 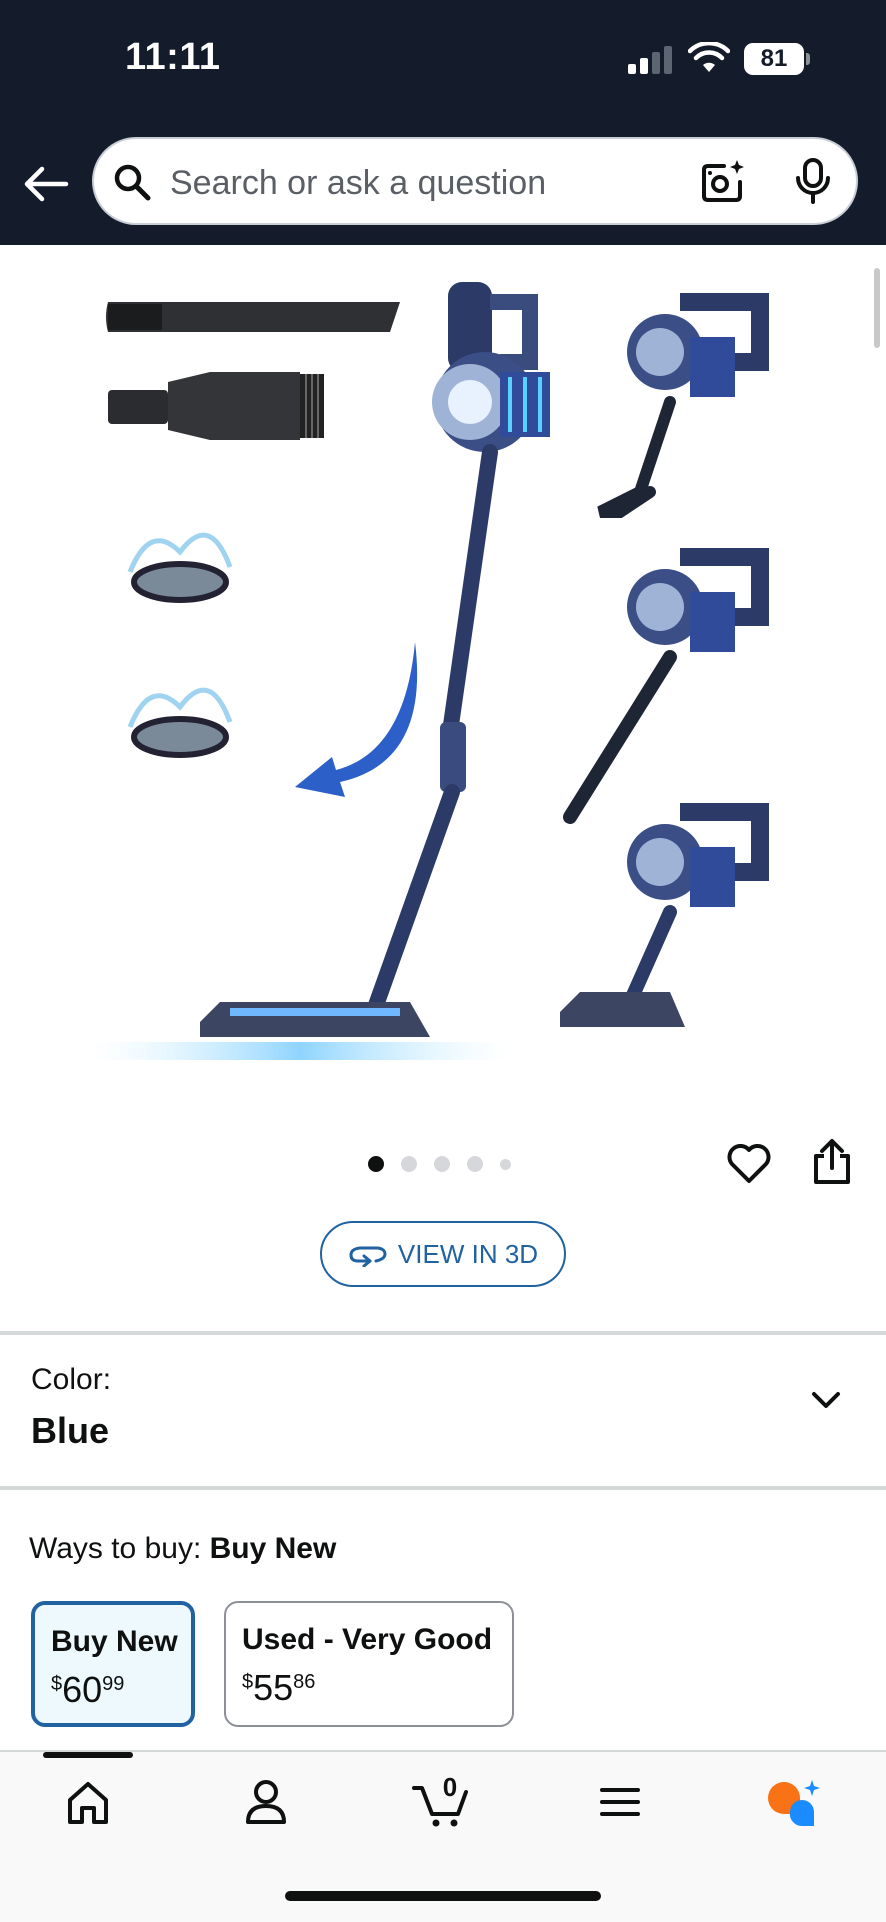 What do you see at coordinates (877, 308) in the screenshot?
I see `scrollbar` at bounding box center [877, 308].